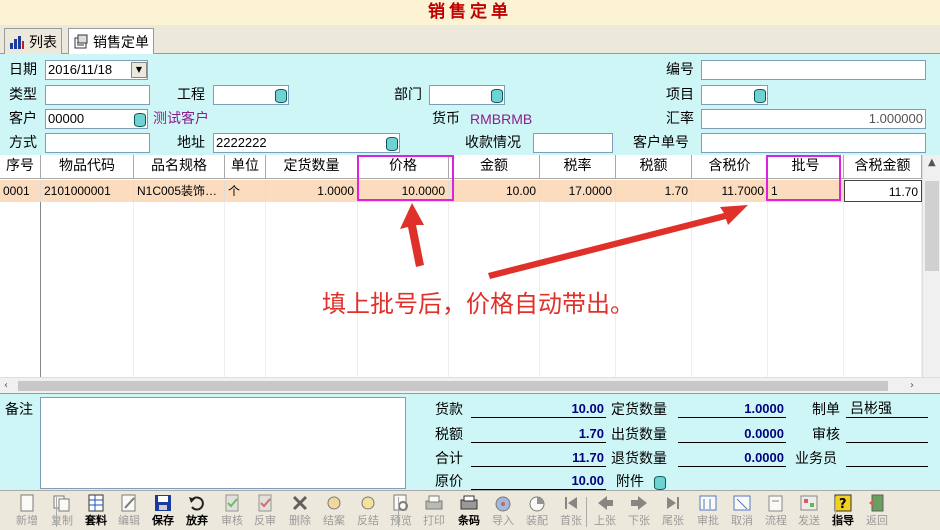 This screenshot has width=940, height=530. I want to click on horizontal-scroll-thumb, so click(453, 386).